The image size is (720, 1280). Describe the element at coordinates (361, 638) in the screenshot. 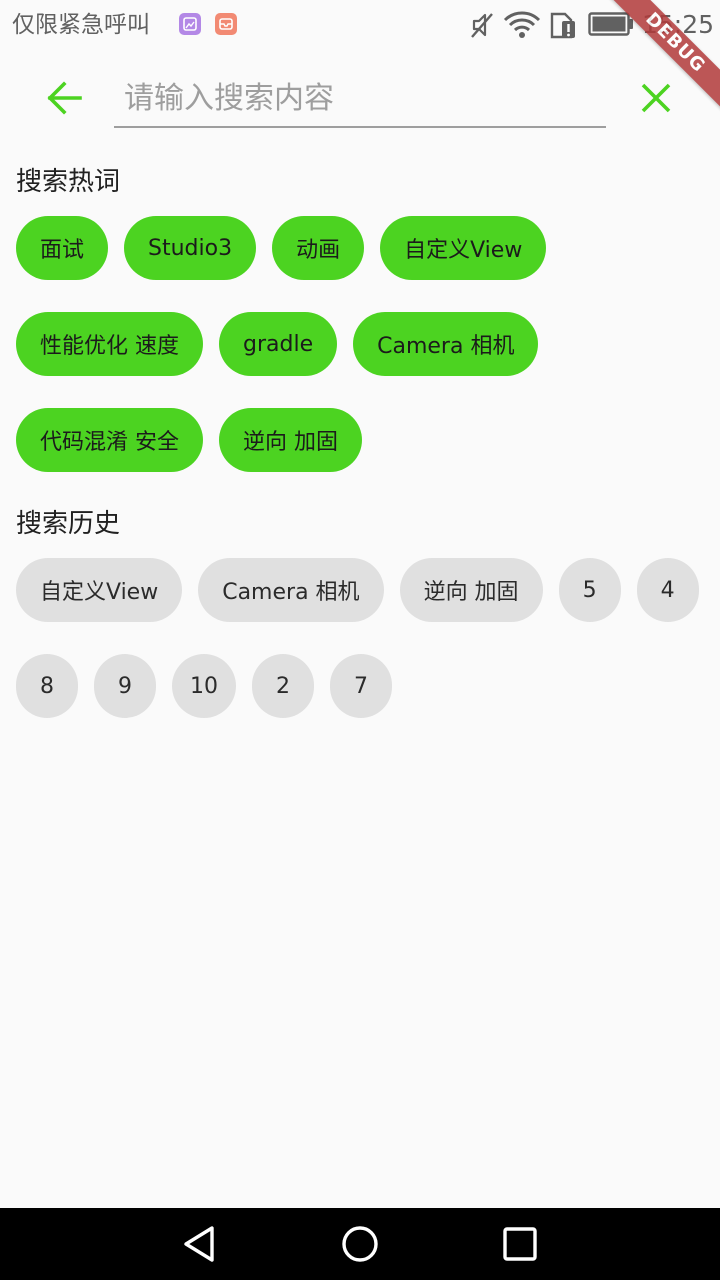

I see `history-chip-list: 自定义View Camera 相机 逆向 加固 5 4 8 9 10 2 7` at that location.